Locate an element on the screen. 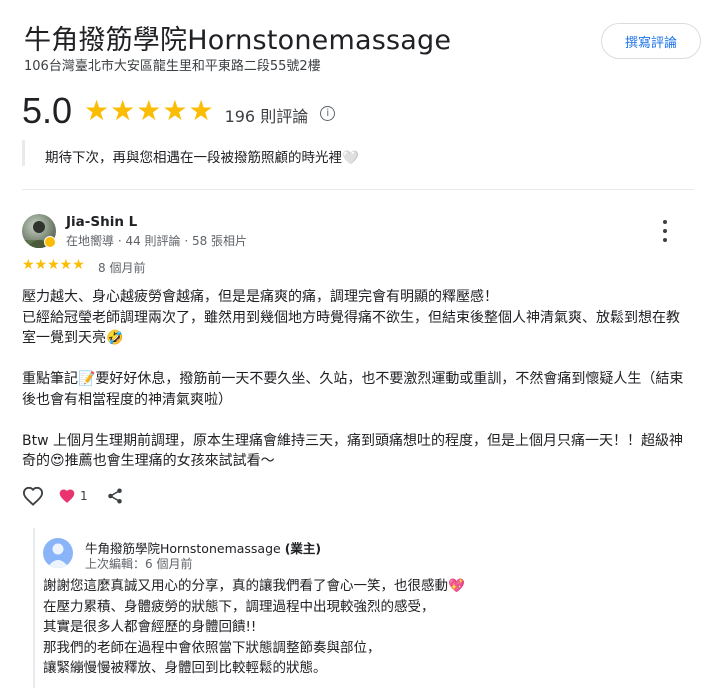 This screenshot has width=721, height=690. owner-reply-rule is located at coordinates (34, 608).